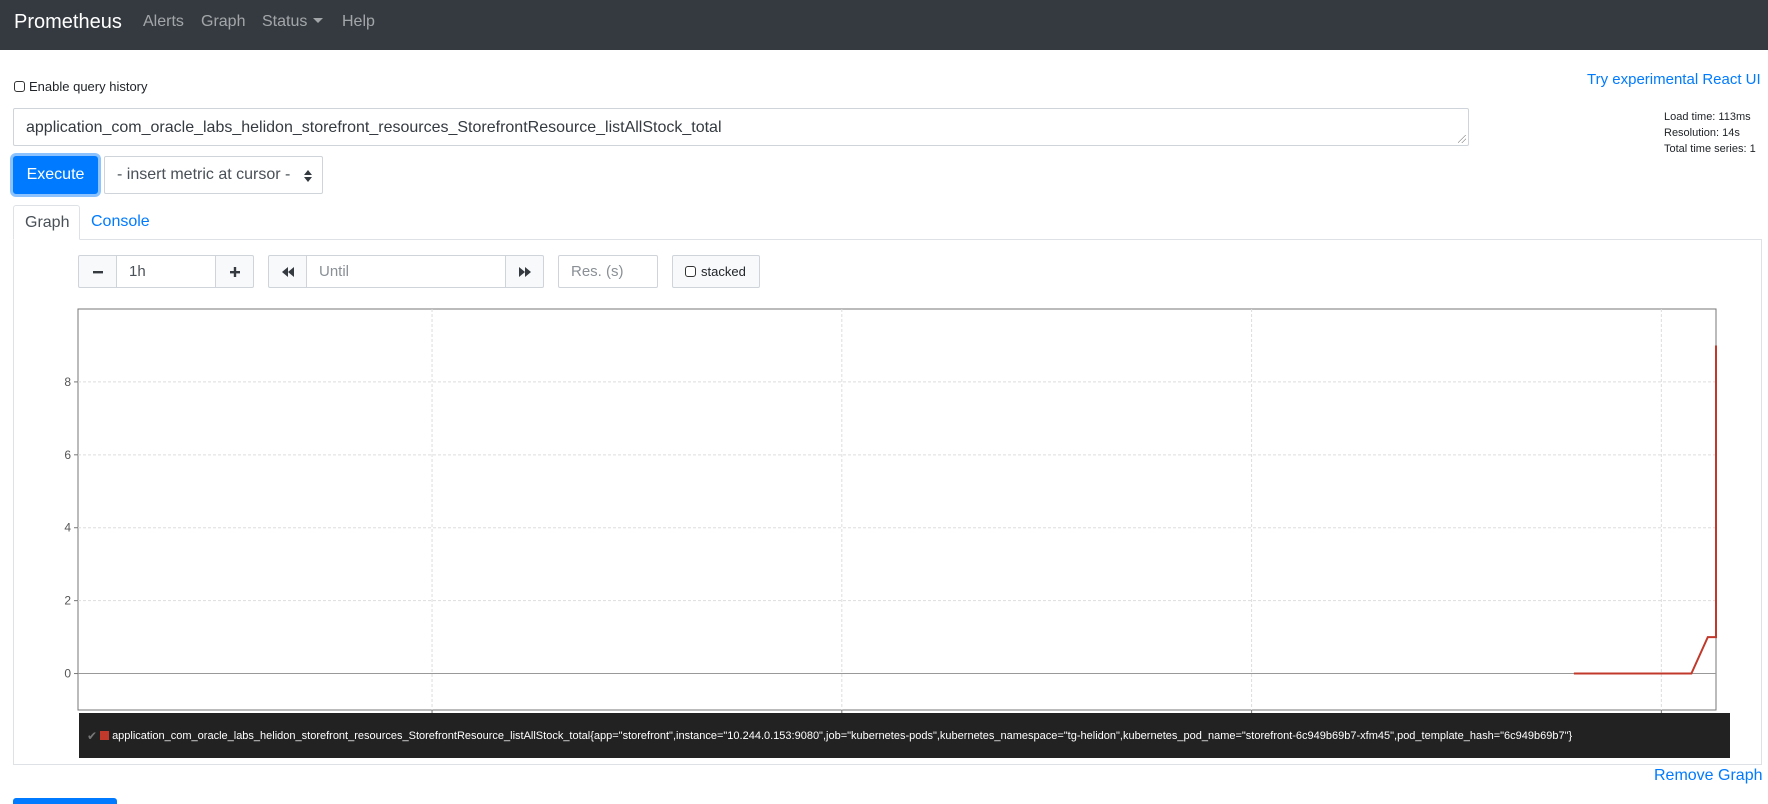  I want to click on add-graph-button, so click(65, 801).